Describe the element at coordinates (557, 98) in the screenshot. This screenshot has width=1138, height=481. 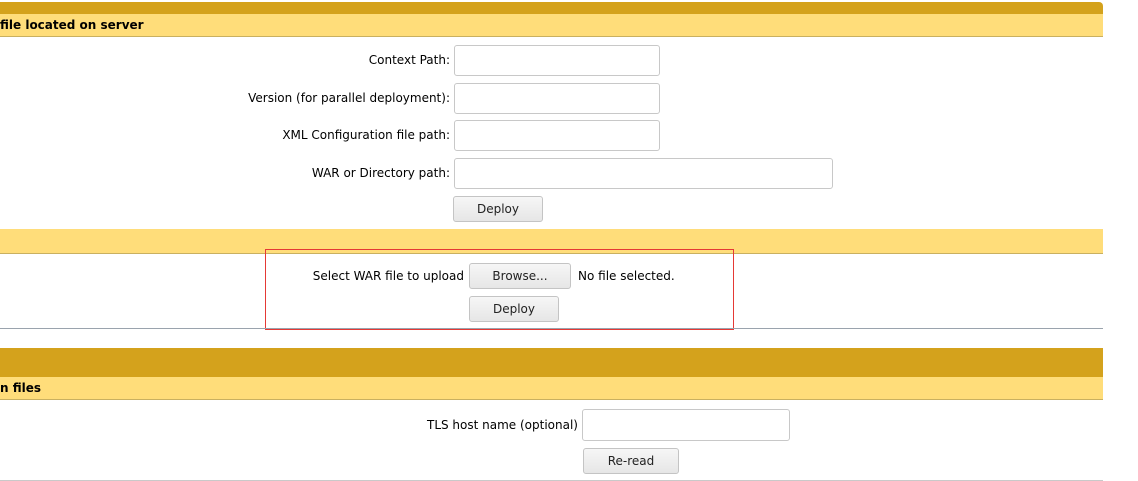
I see `version-input` at that location.